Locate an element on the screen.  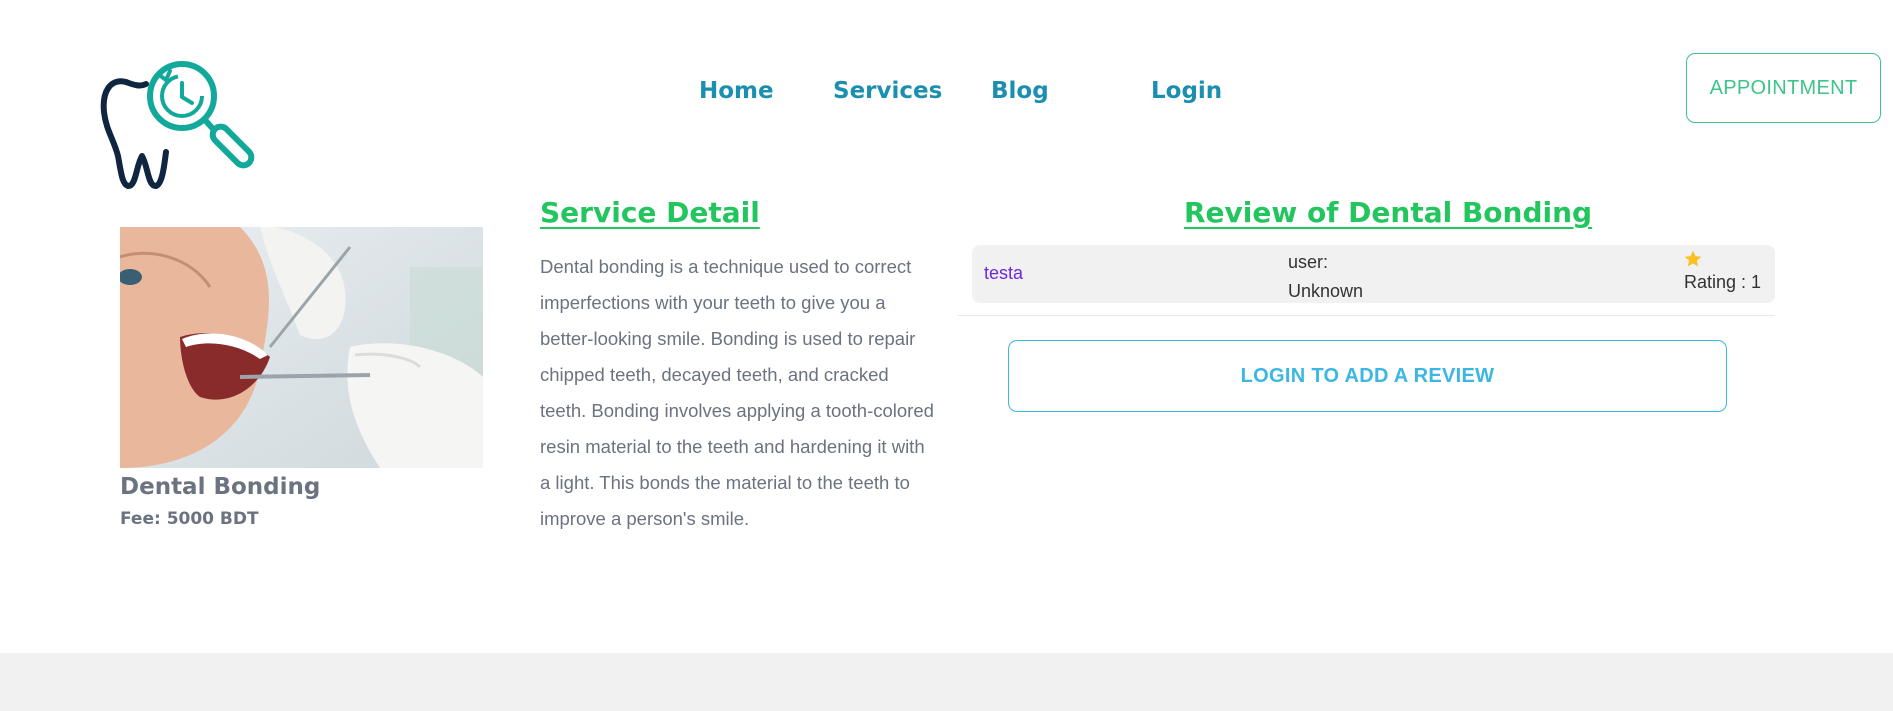
service-image is located at coordinates (301, 347).